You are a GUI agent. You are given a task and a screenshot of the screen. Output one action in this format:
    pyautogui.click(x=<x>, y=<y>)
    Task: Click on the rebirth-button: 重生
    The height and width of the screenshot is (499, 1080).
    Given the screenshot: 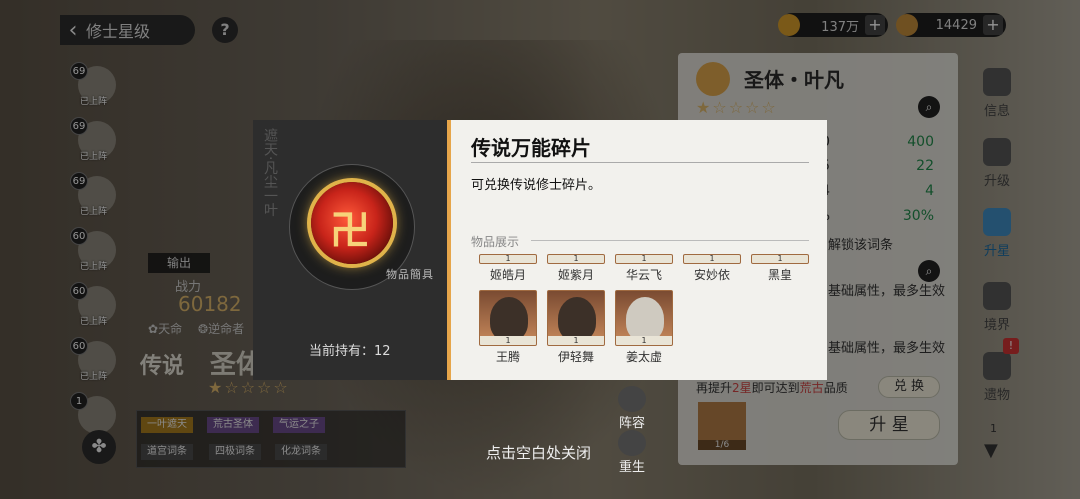 What is the action you would take?
    pyautogui.click(x=632, y=452)
    